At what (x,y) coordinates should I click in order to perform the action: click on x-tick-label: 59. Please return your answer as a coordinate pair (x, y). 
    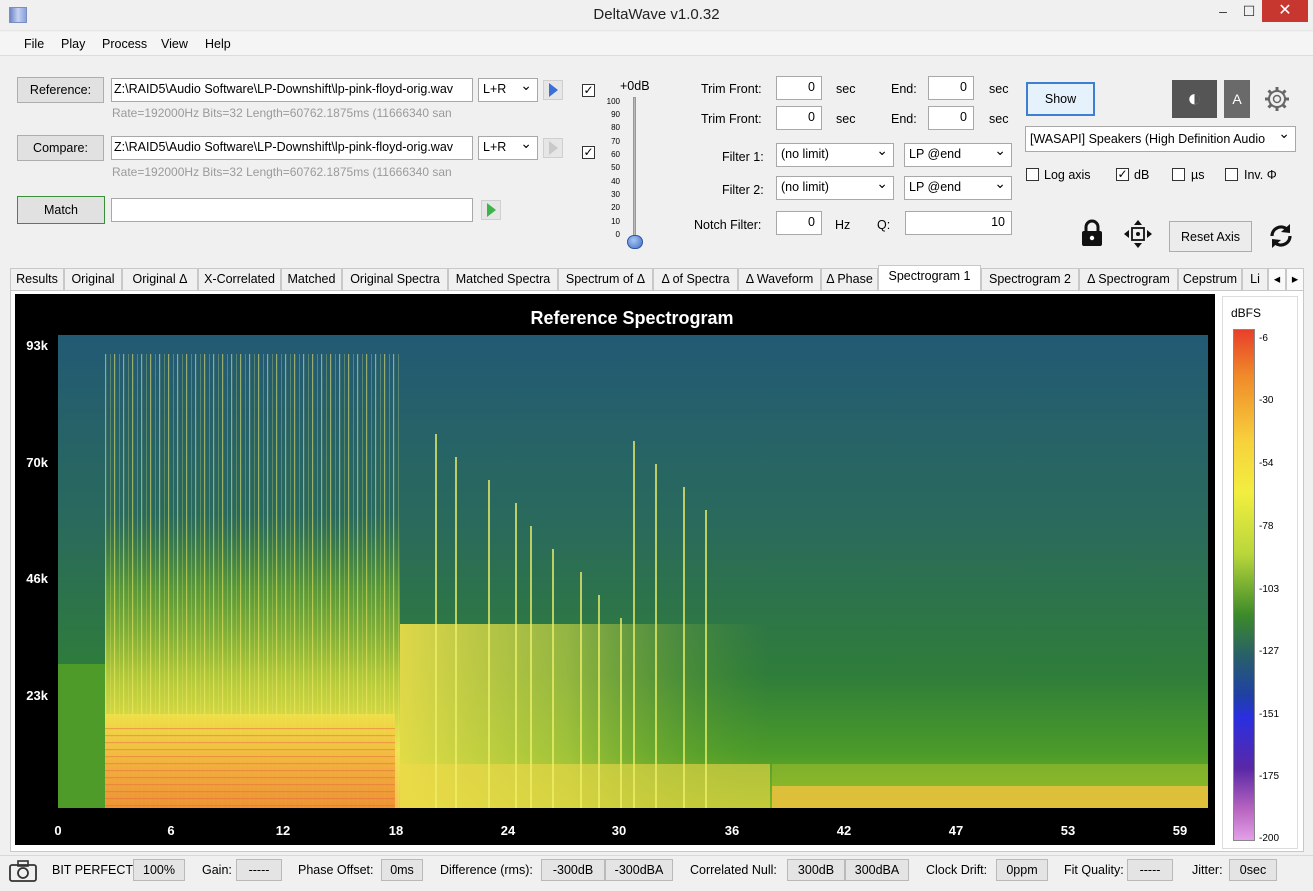
    Looking at the image, I should click on (1180, 830).